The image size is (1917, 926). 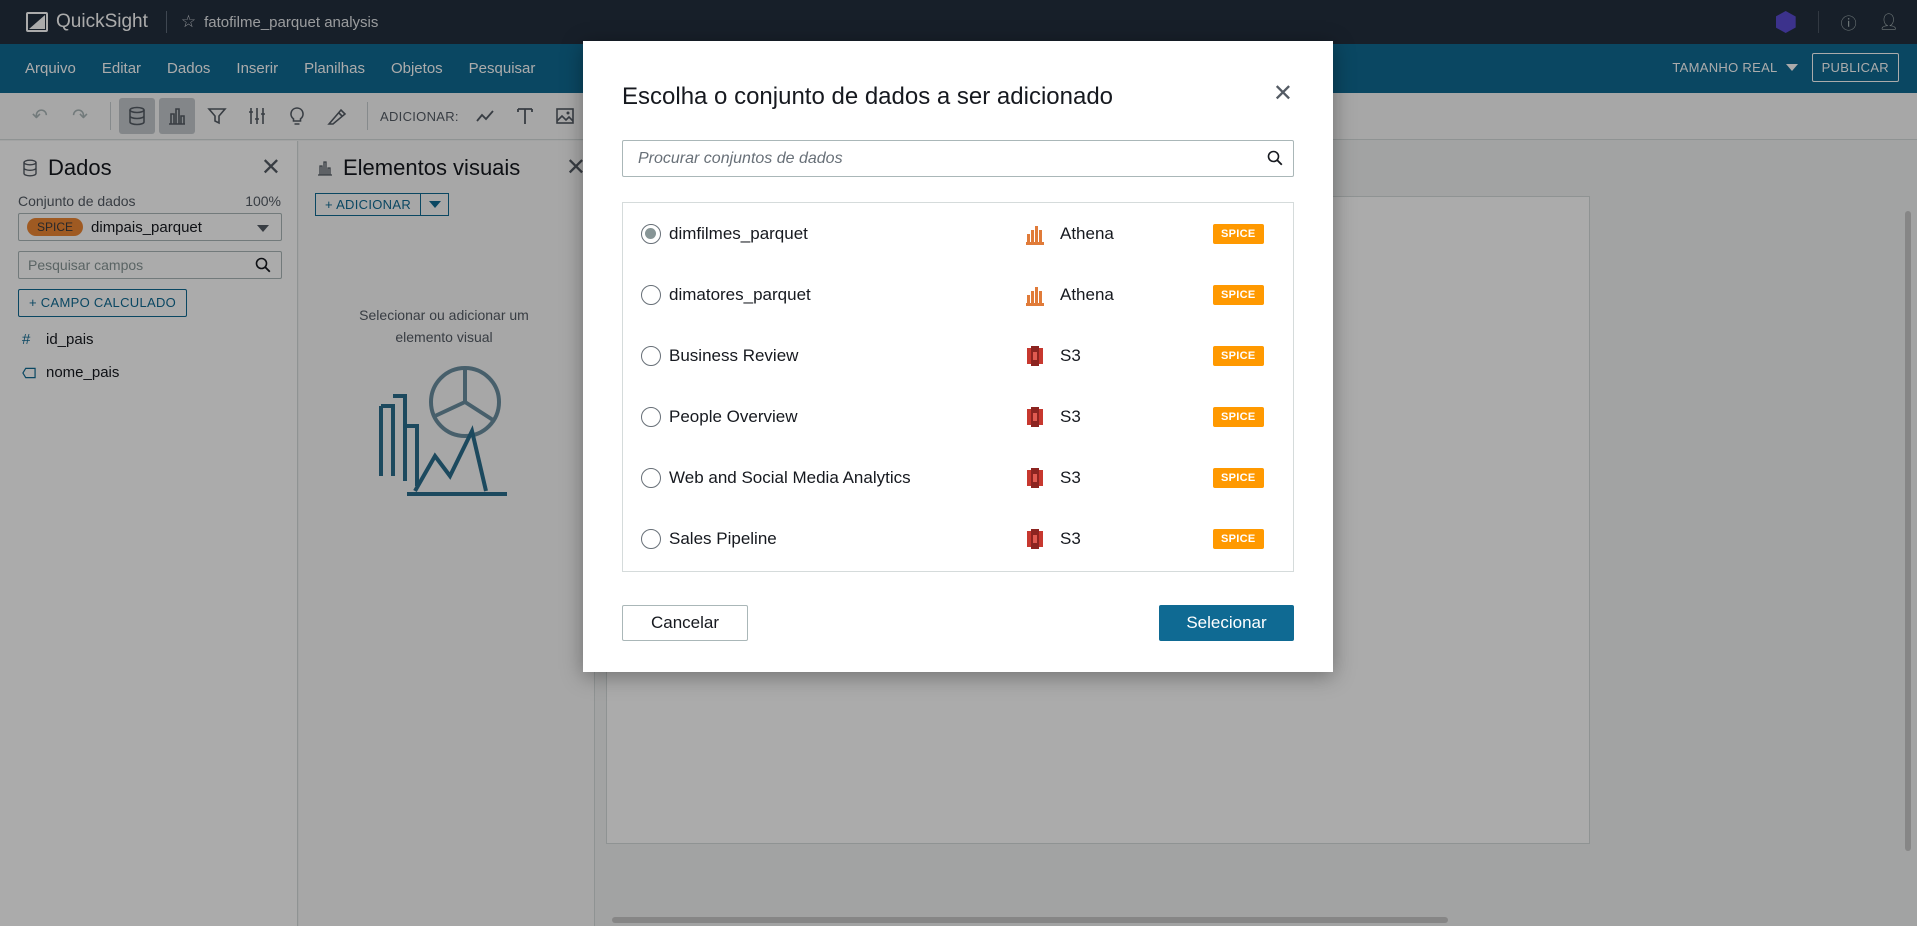 I want to click on dataset-search-input: Procurar conjuntos de dados, so click(x=958, y=158).